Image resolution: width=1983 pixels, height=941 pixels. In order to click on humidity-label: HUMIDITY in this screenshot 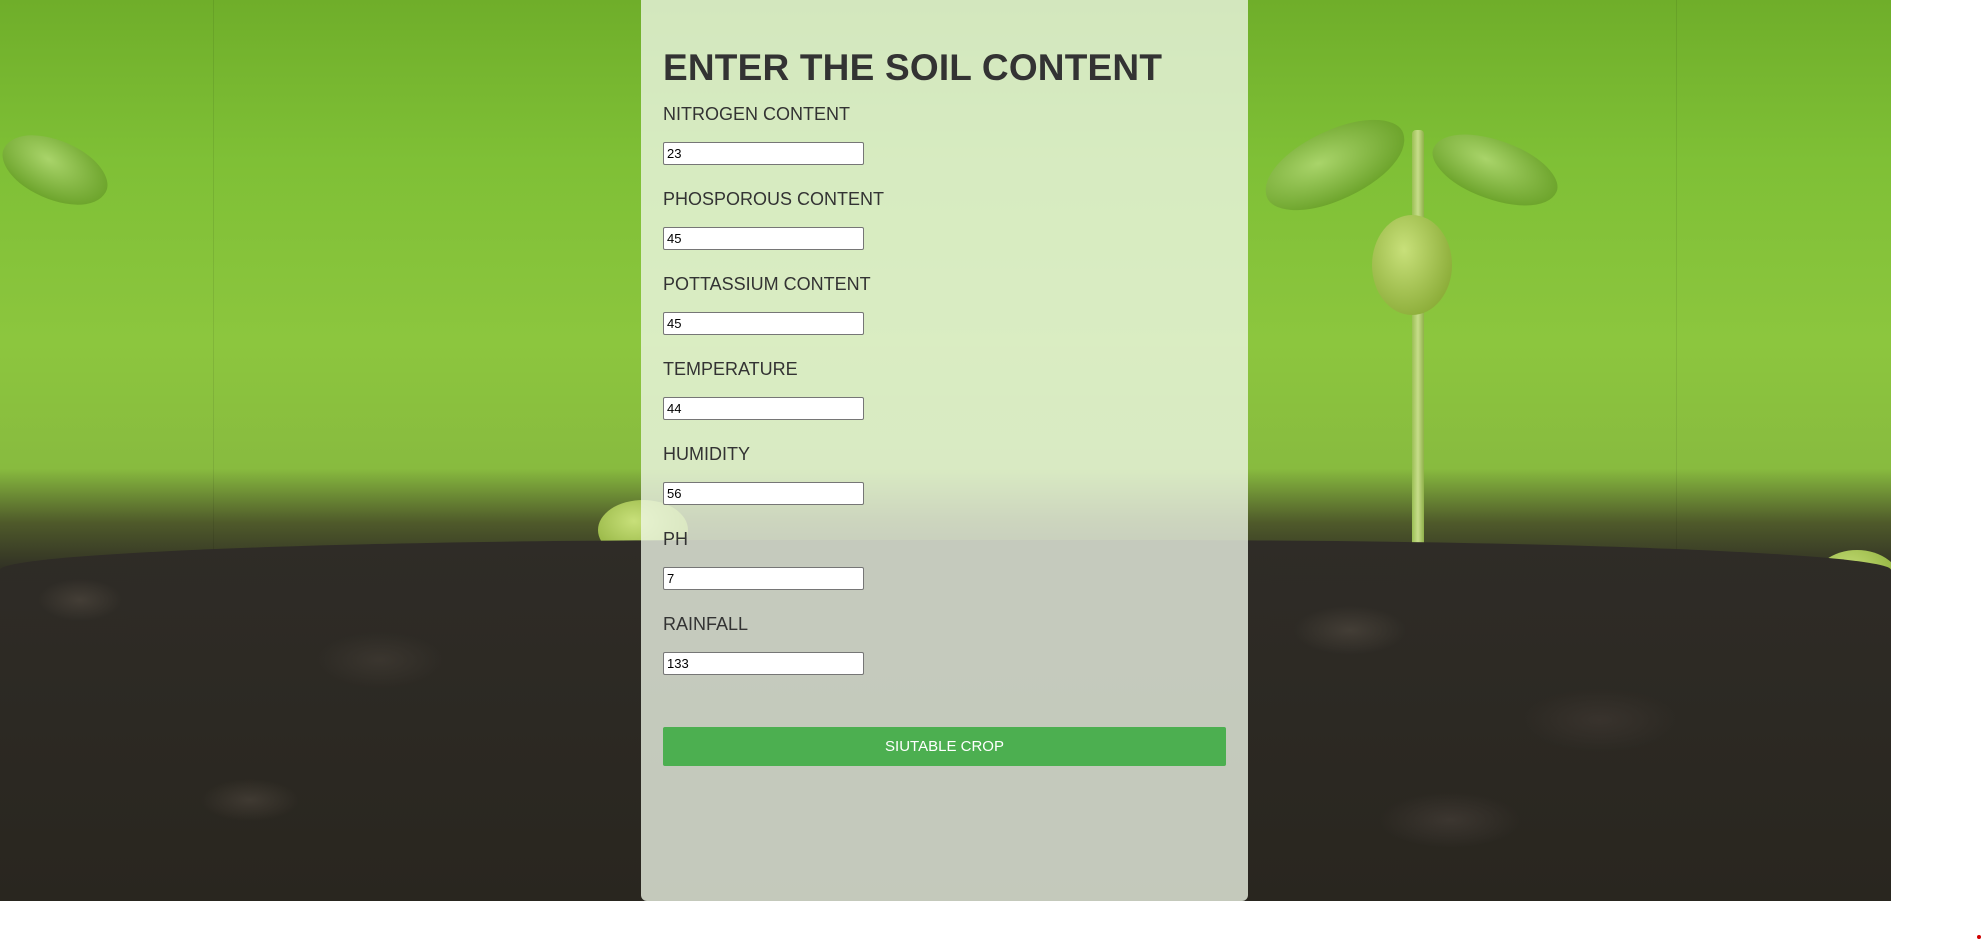, I will do `click(706, 454)`.